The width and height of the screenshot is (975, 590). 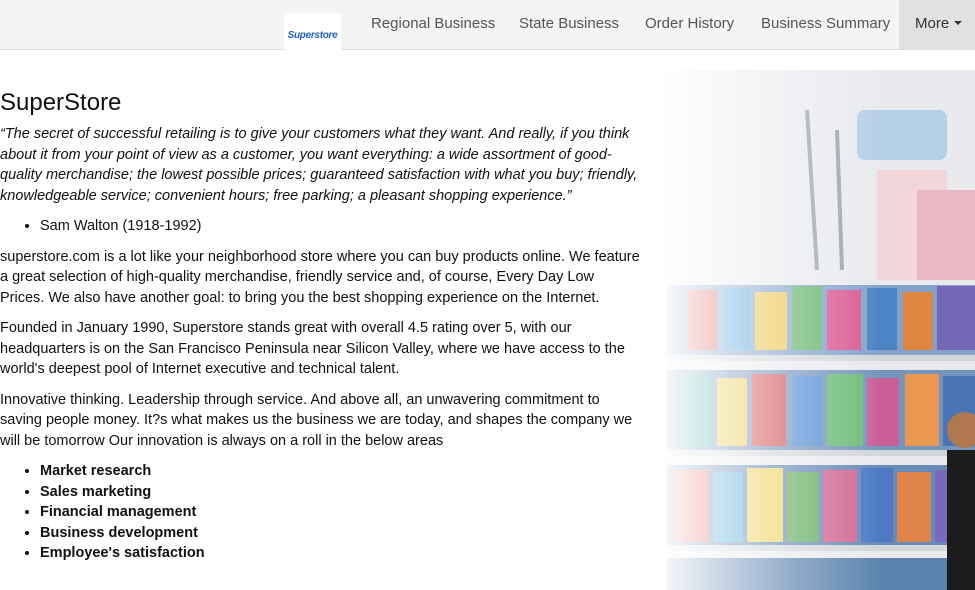 What do you see at coordinates (340, 492) in the screenshot?
I see `list-item: Sales marketing` at bounding box center [340, 492].